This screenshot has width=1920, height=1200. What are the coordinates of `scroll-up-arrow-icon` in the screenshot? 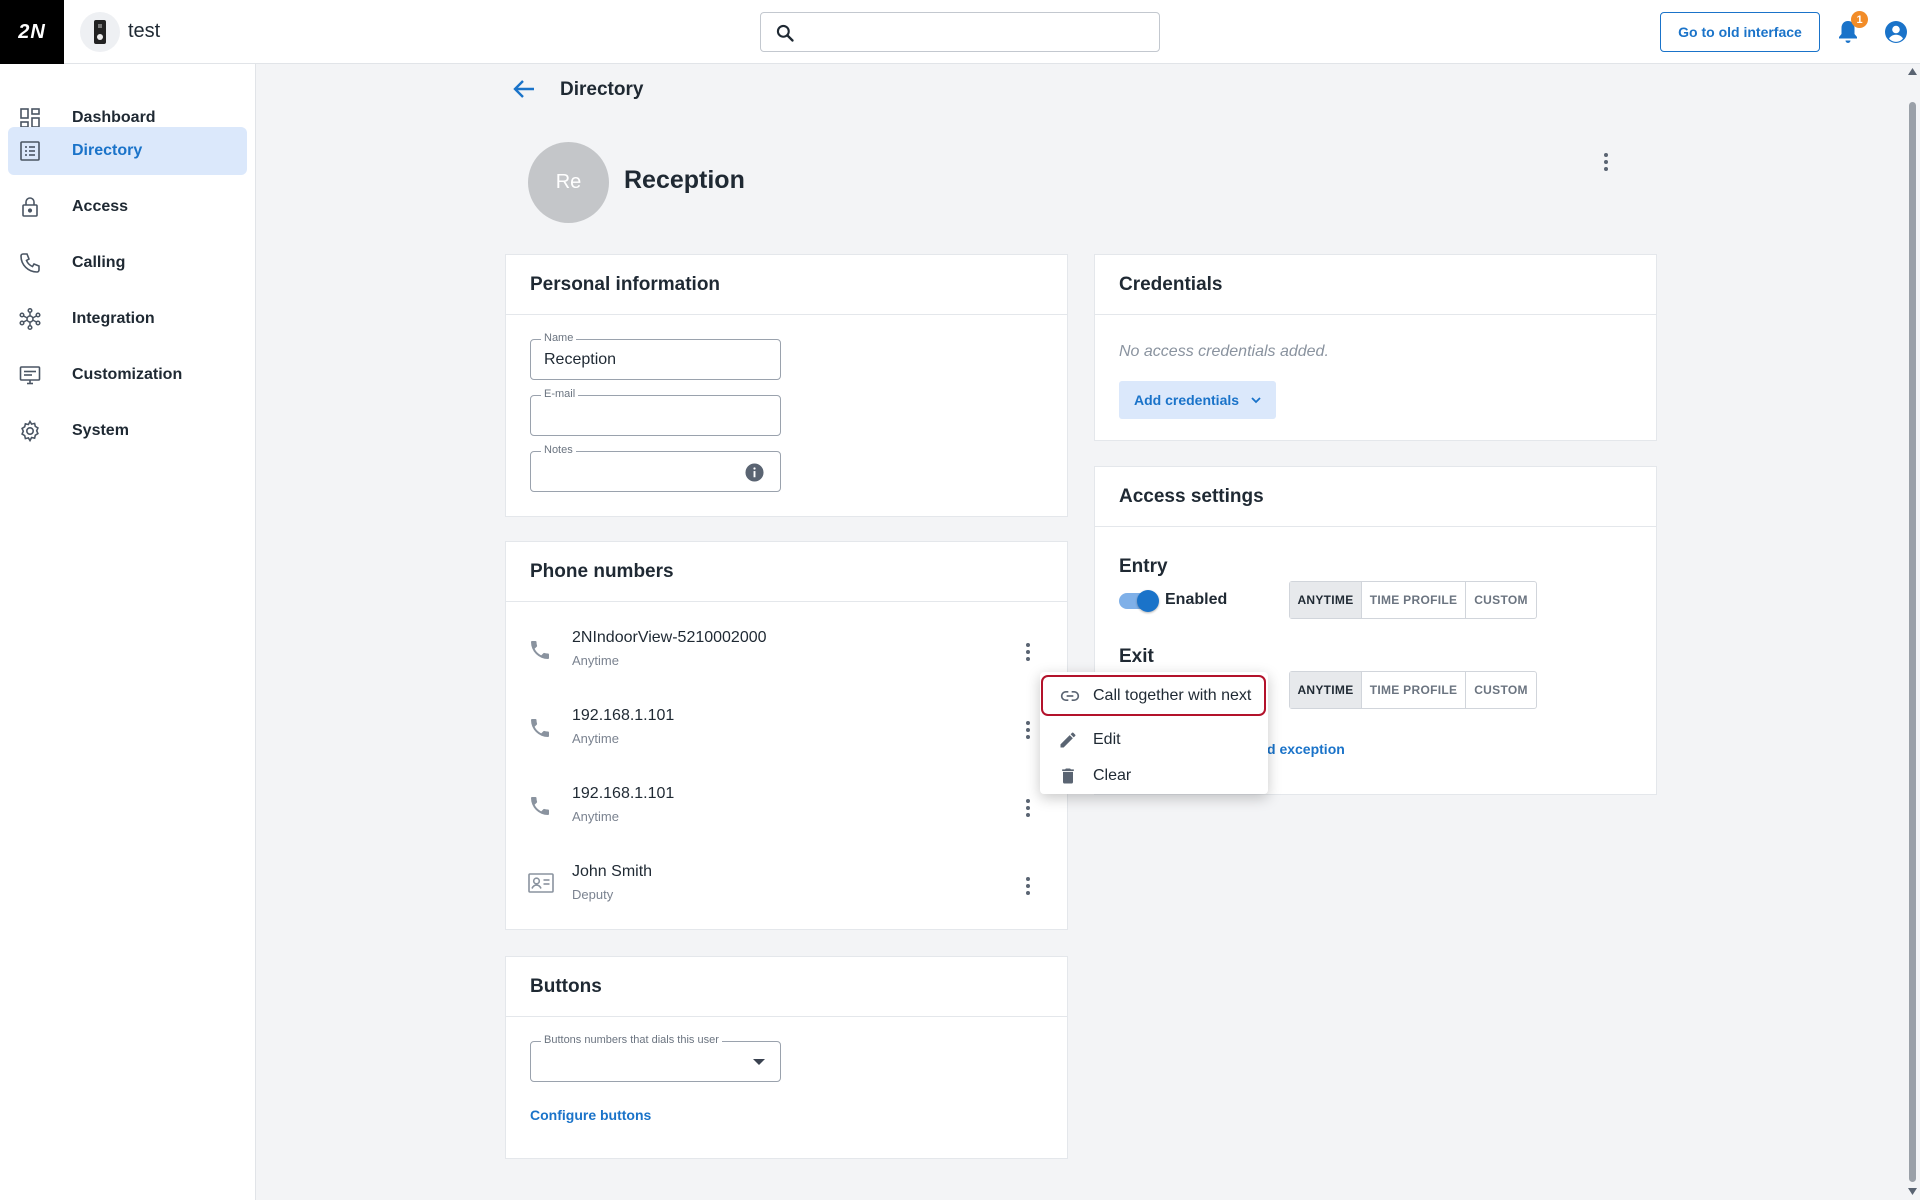 It's located at (1912, 71).